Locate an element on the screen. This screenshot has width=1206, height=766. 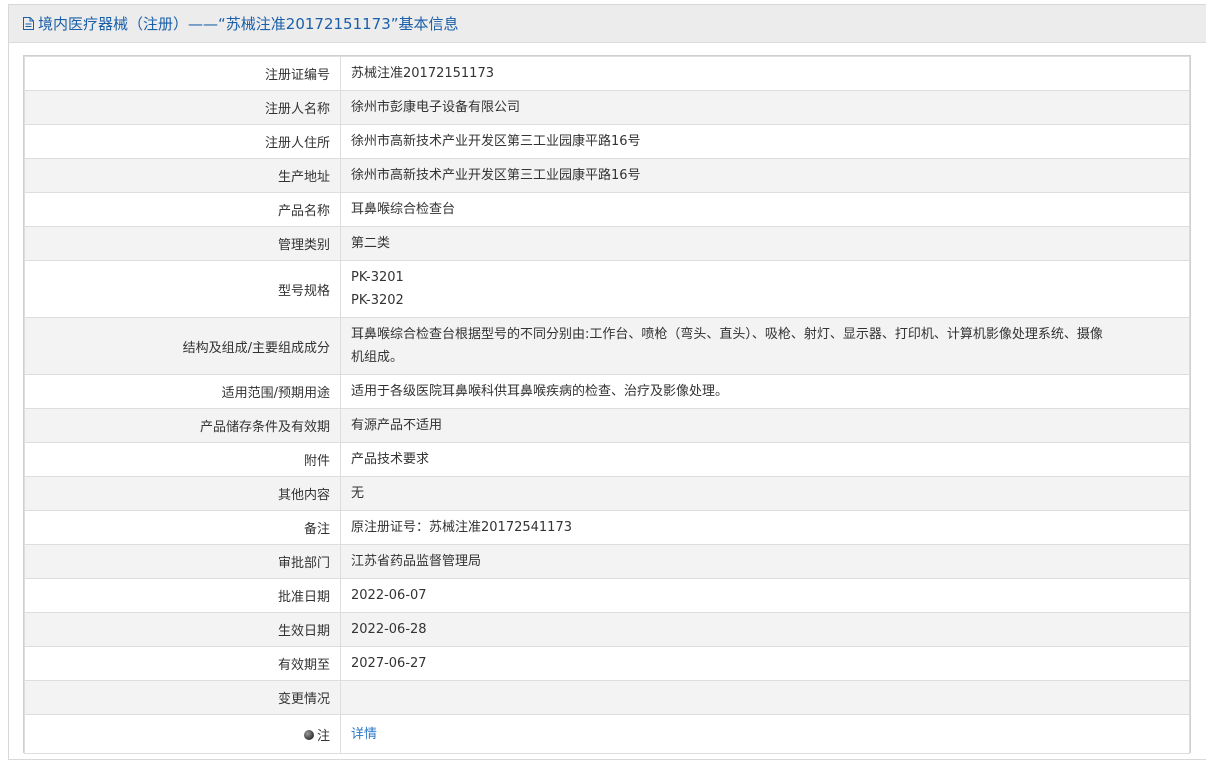
page-title: 境内医疗器械（注册）——“苏械注准20172151173”基本信息 is located at coordinates (248, 24).